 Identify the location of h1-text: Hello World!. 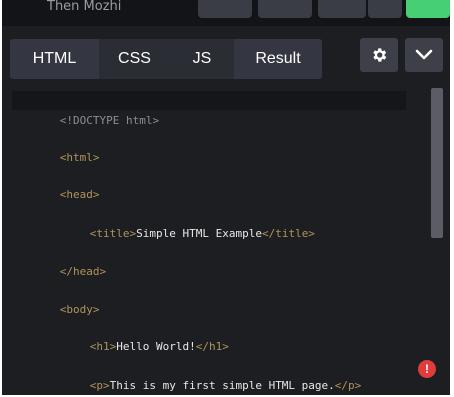
(156, 346).